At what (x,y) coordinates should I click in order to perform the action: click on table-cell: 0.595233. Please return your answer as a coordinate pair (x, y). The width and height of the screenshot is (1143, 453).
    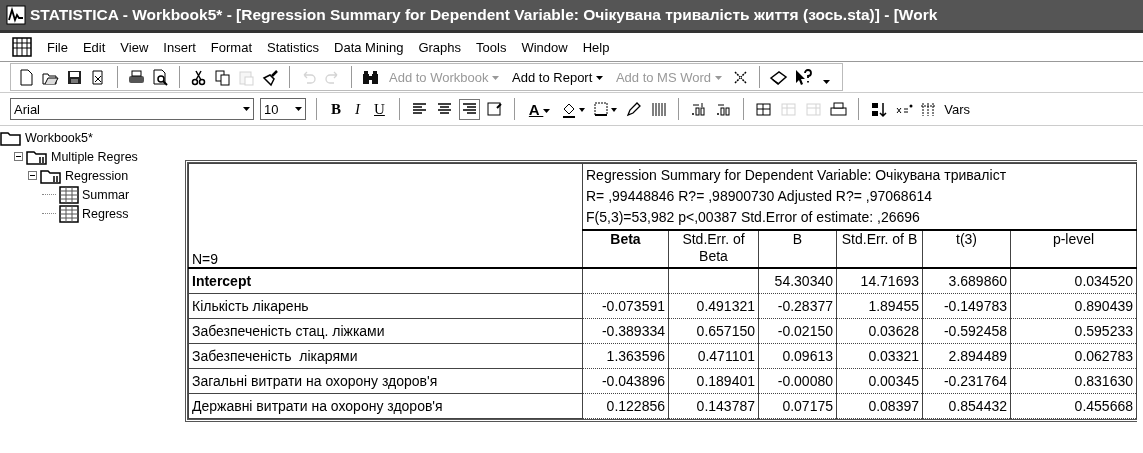
    Looking at the image, I should click on (1073, 331).